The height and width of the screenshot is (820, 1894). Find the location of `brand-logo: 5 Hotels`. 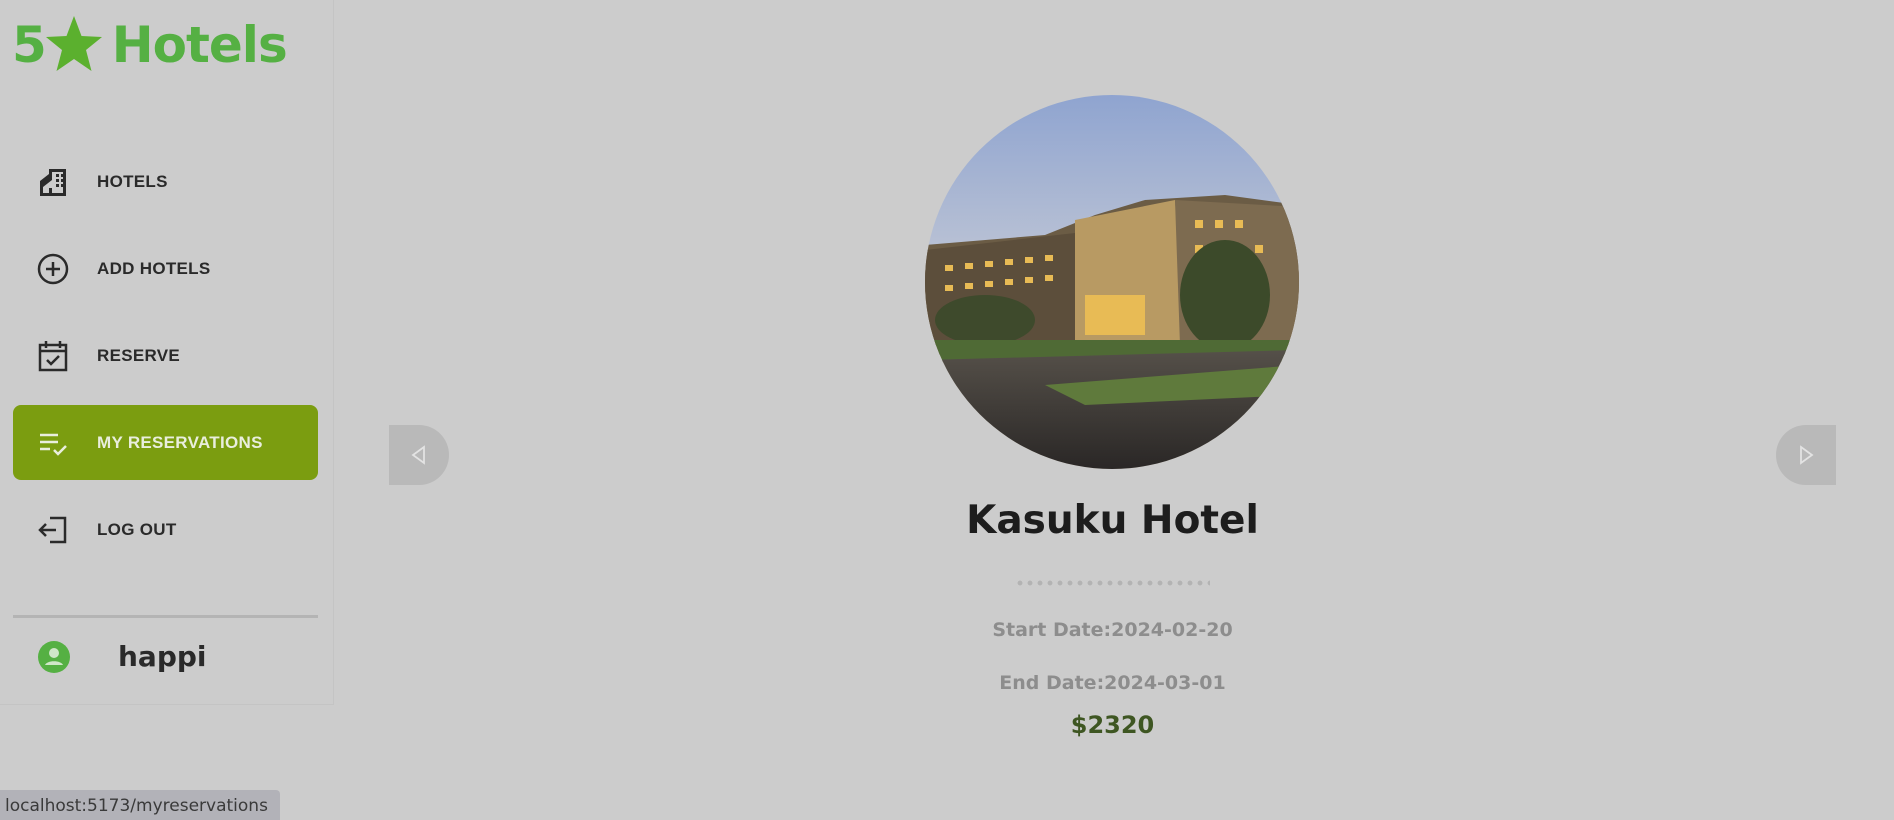

brand-logo: 5 Hotels is located at coordinates (150, 45).